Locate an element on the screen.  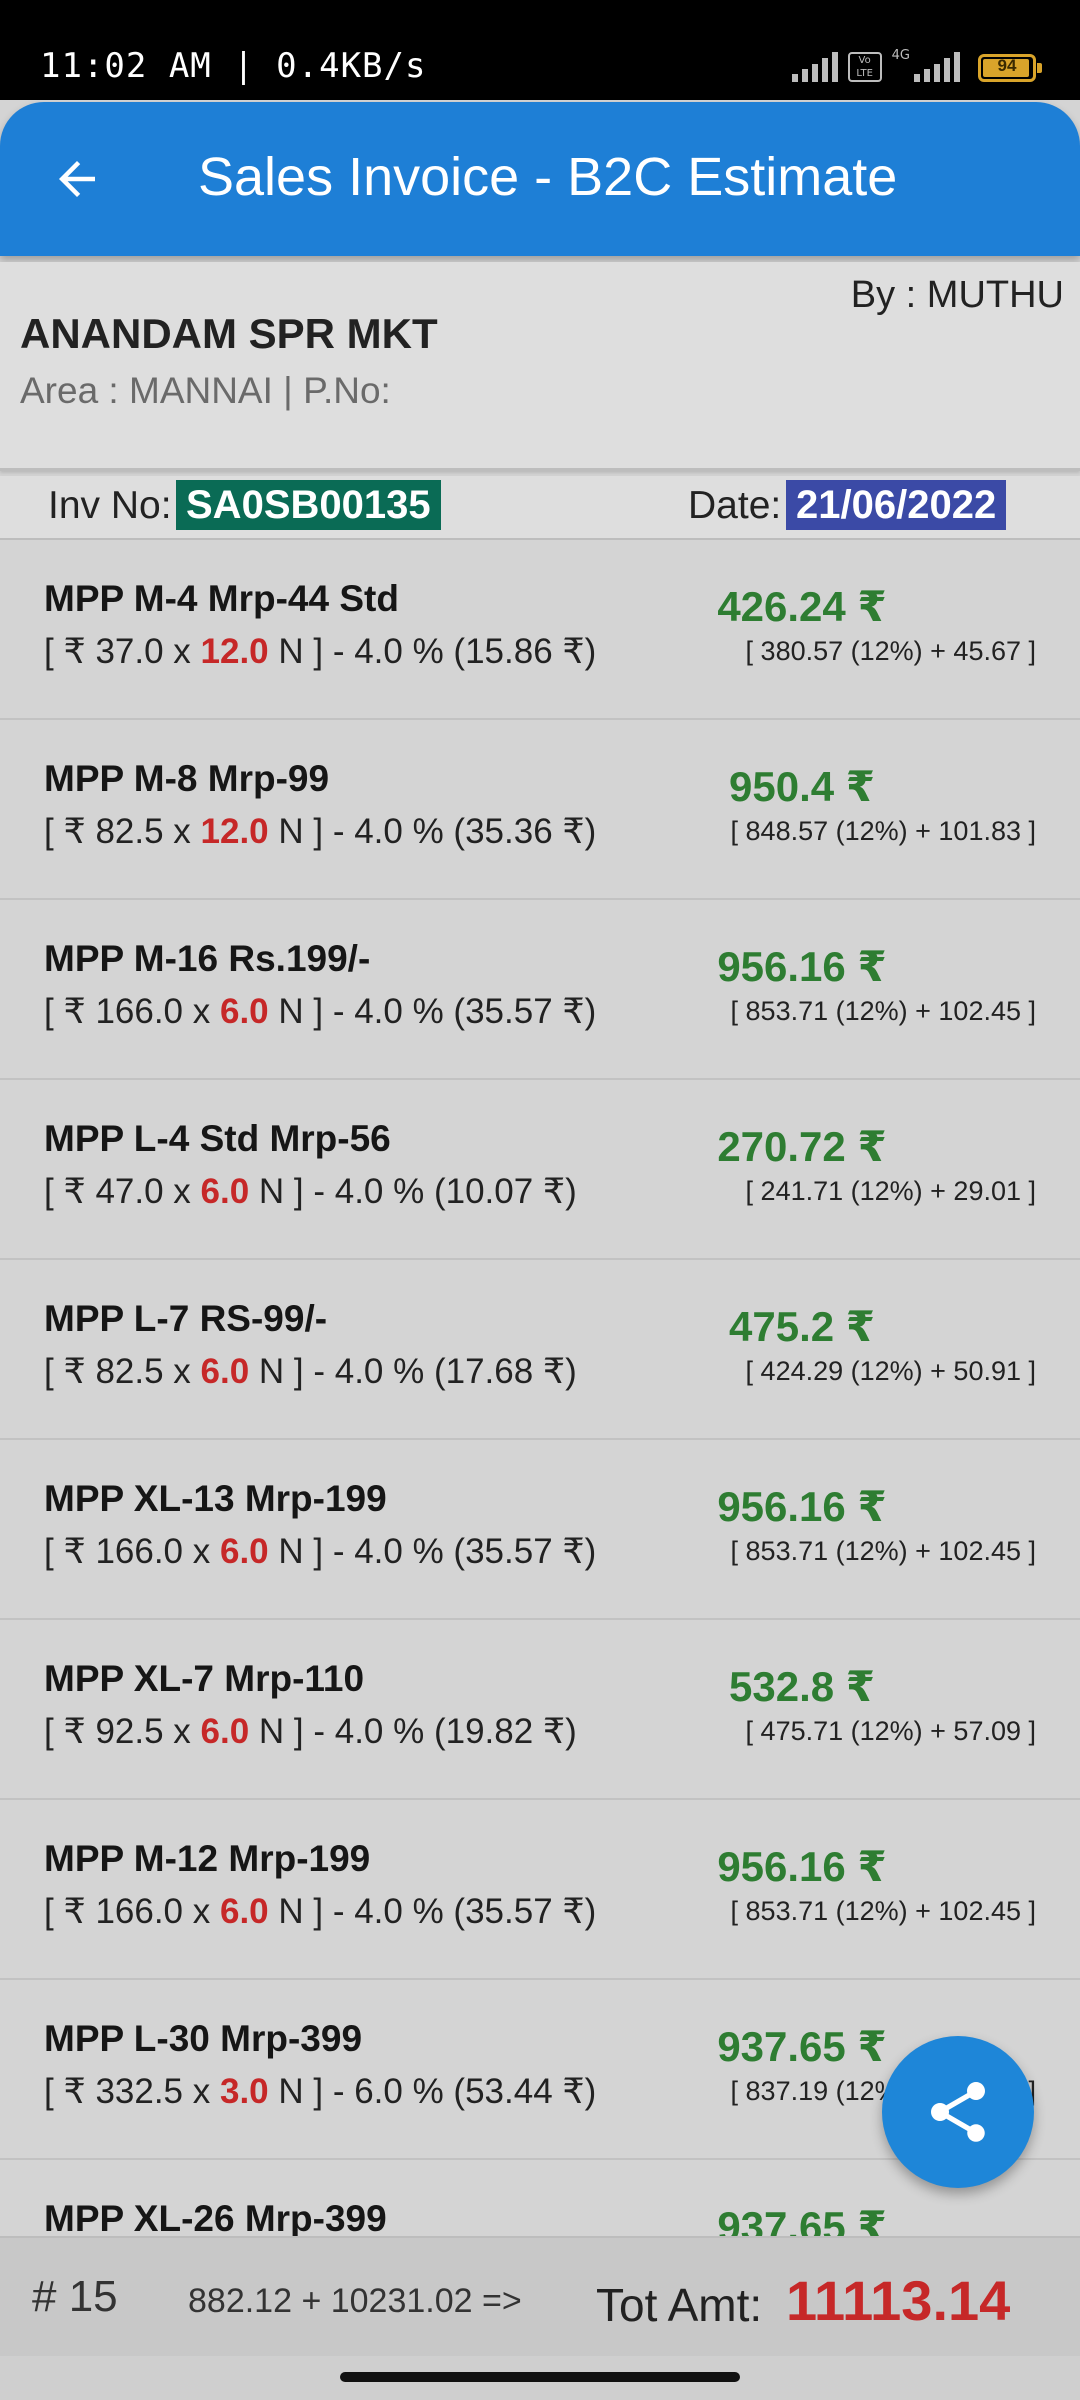
item-tax: [ 848.57 (12%) + 101.83 ] is located at coordinates (883, 831).